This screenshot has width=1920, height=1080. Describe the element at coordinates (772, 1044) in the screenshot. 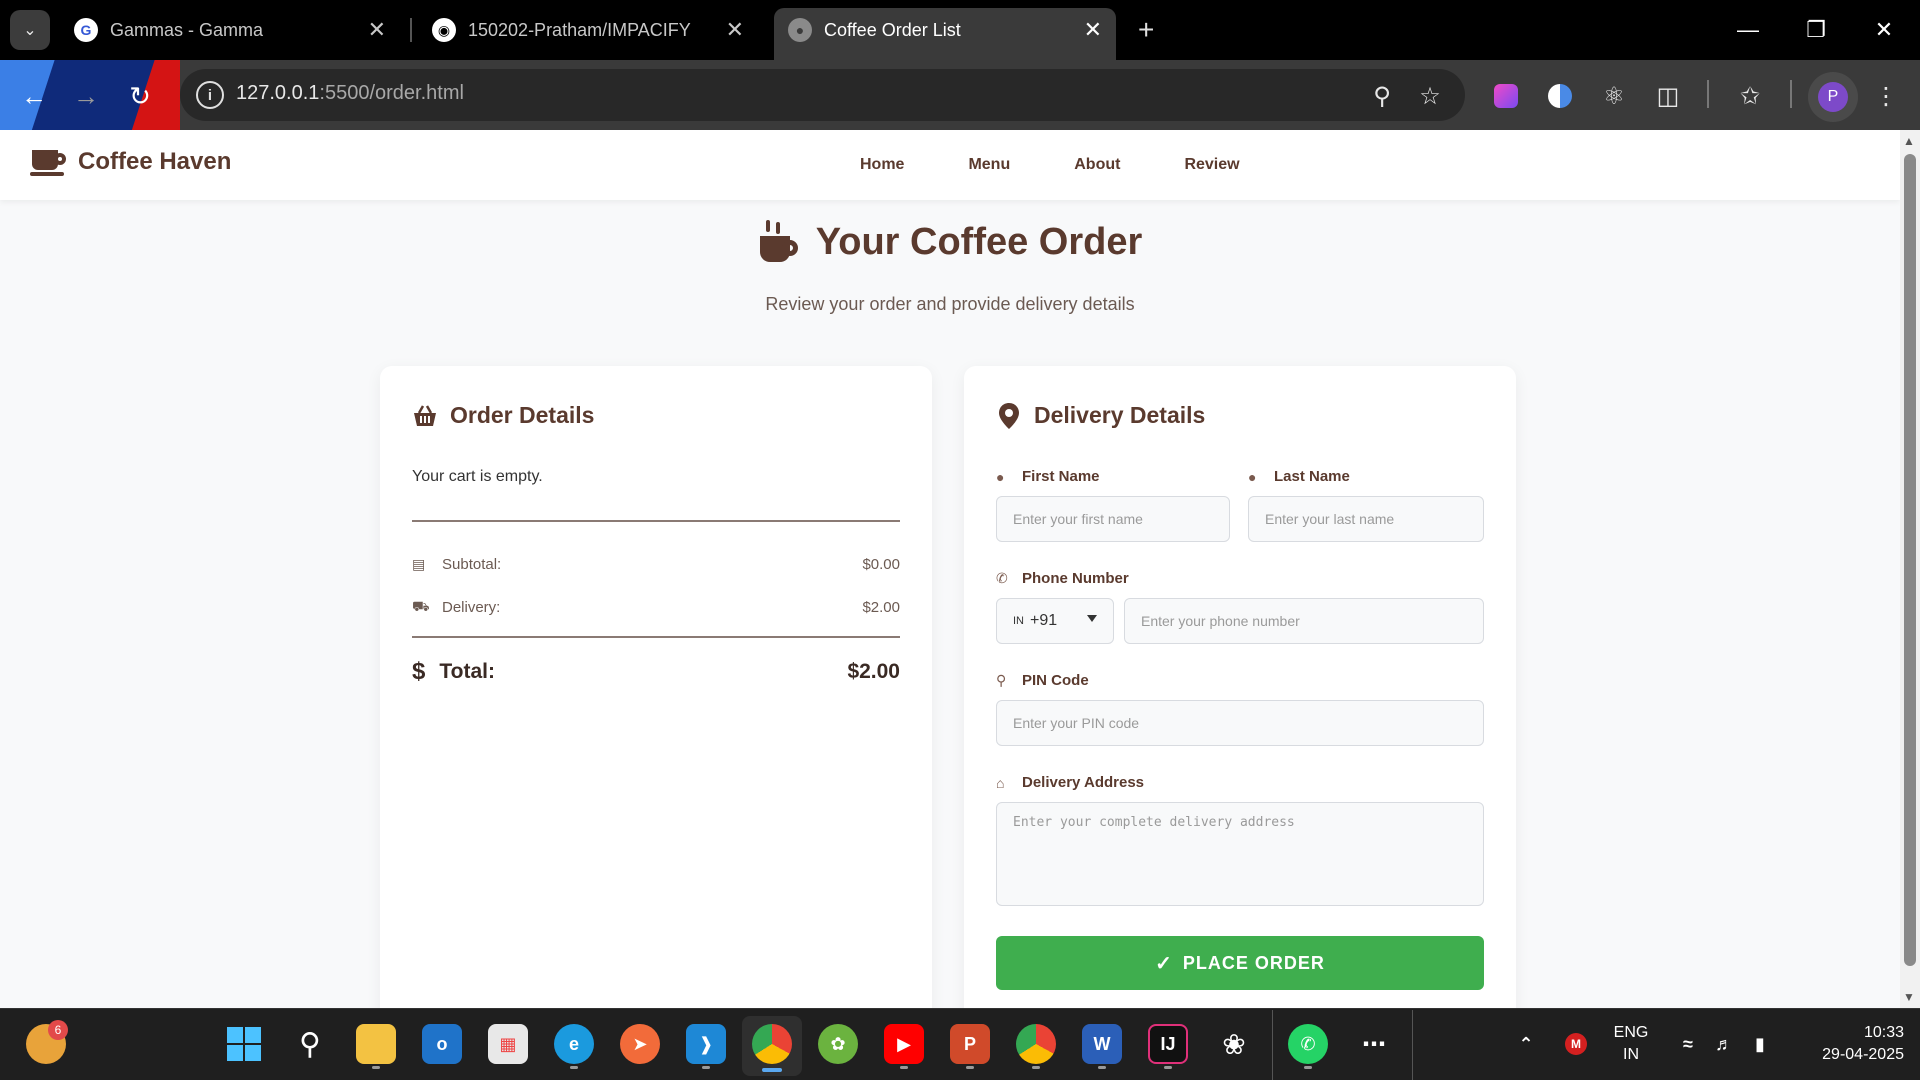

I see `chrome-icon` at that location.